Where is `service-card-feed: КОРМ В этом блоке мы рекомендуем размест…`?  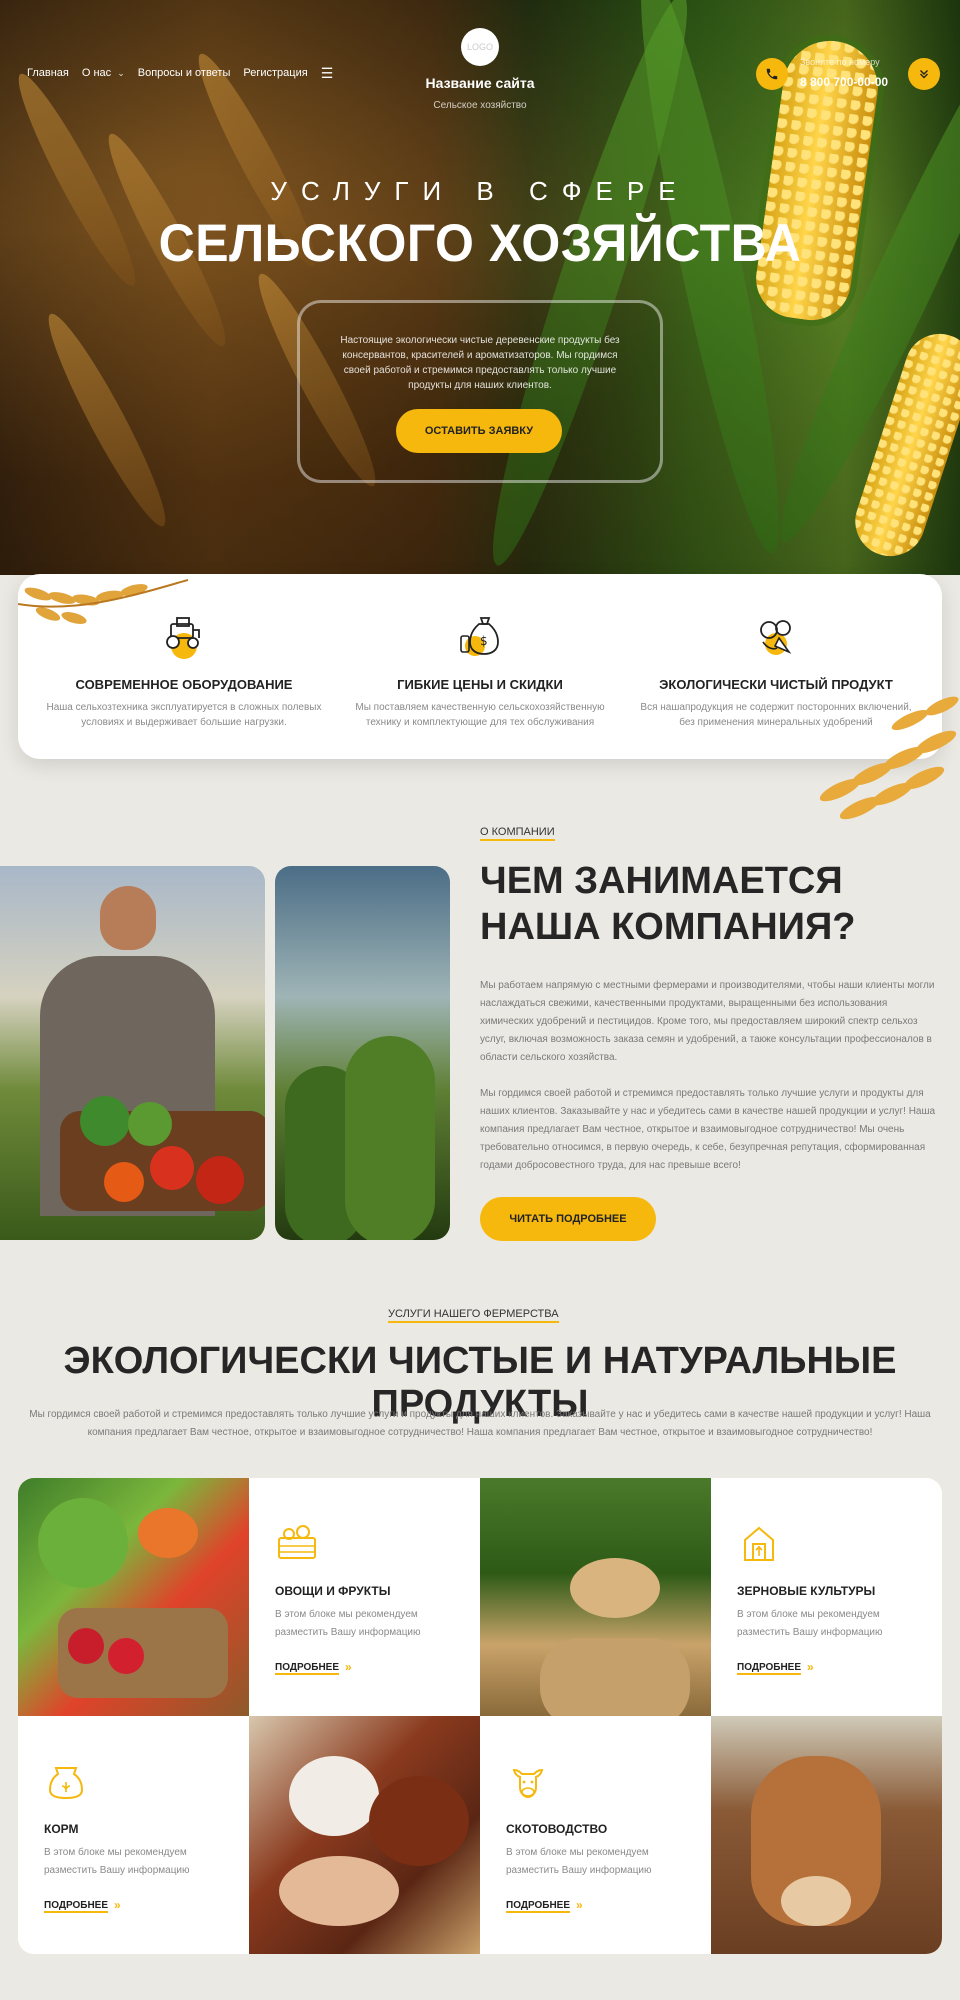
service-card-feed: КОРМ В этом блоке мы рекомендуем размест… is located at coordinates (133, 1835).